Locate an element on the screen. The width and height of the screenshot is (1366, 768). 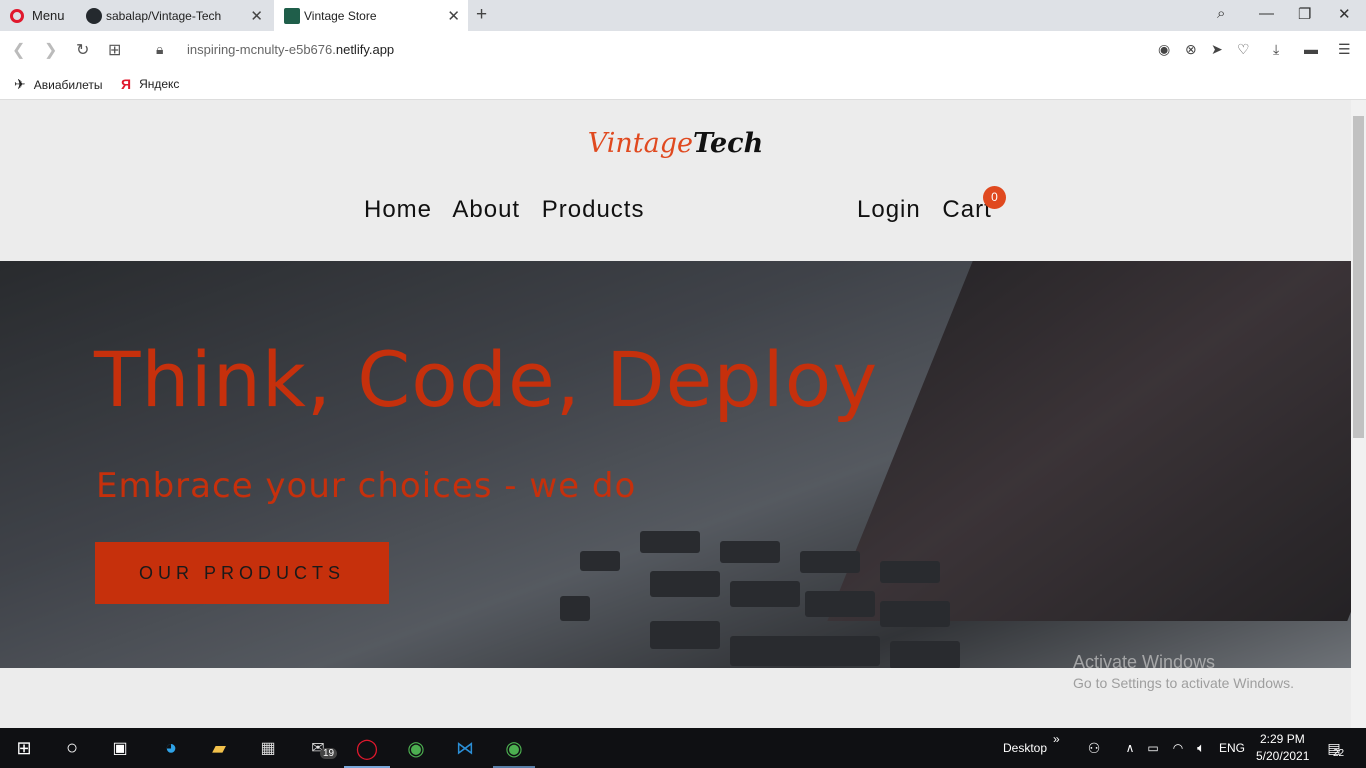
logo-part-vintage: Vintage is located at coordinates (640, 143).